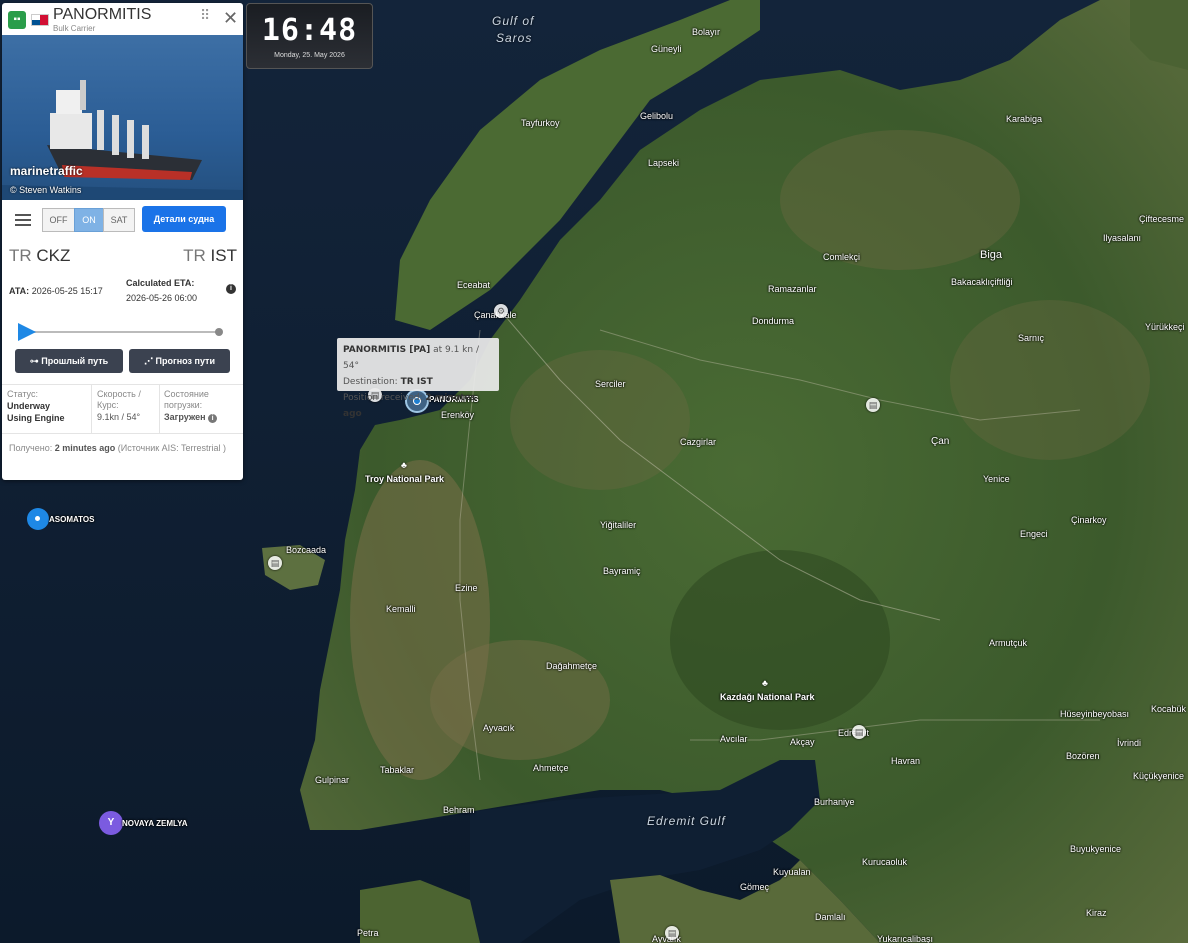  What do you see at coordinates (38, 519) in the screenshot?
I see `vessel-marker-asomatos` at bounding box center [38, 519].